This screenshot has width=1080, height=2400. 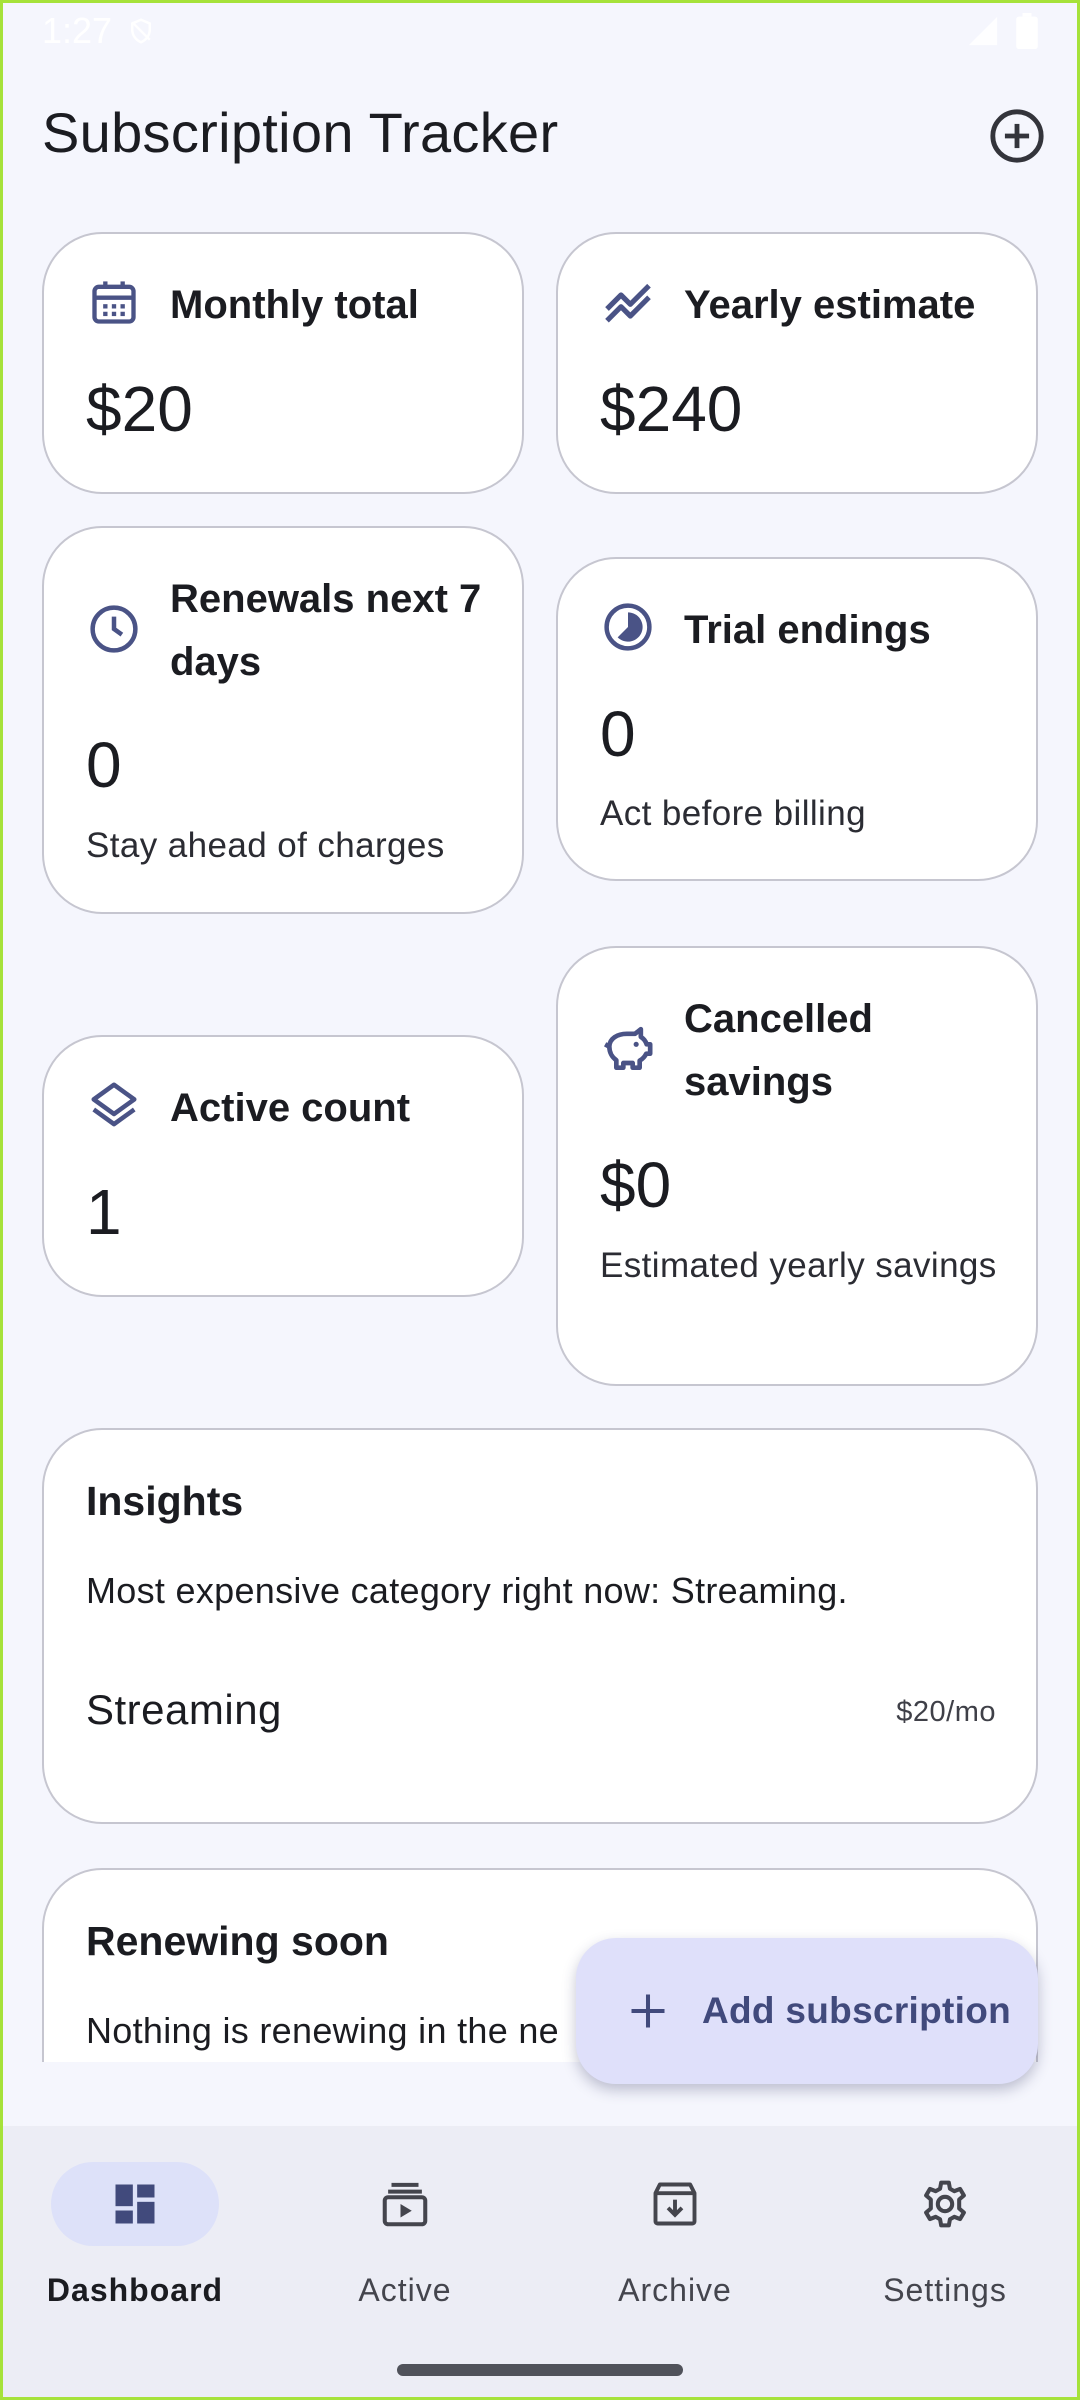 I want to click on home-indicator, so click(x=540, y=2370).